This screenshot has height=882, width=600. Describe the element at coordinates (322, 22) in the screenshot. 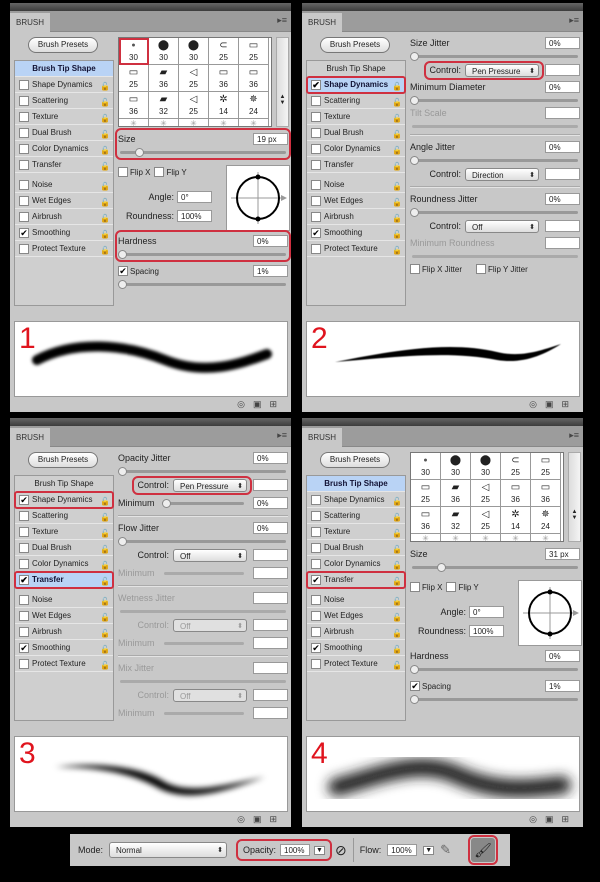

I see `tab-brush: BRUSH` at that location.